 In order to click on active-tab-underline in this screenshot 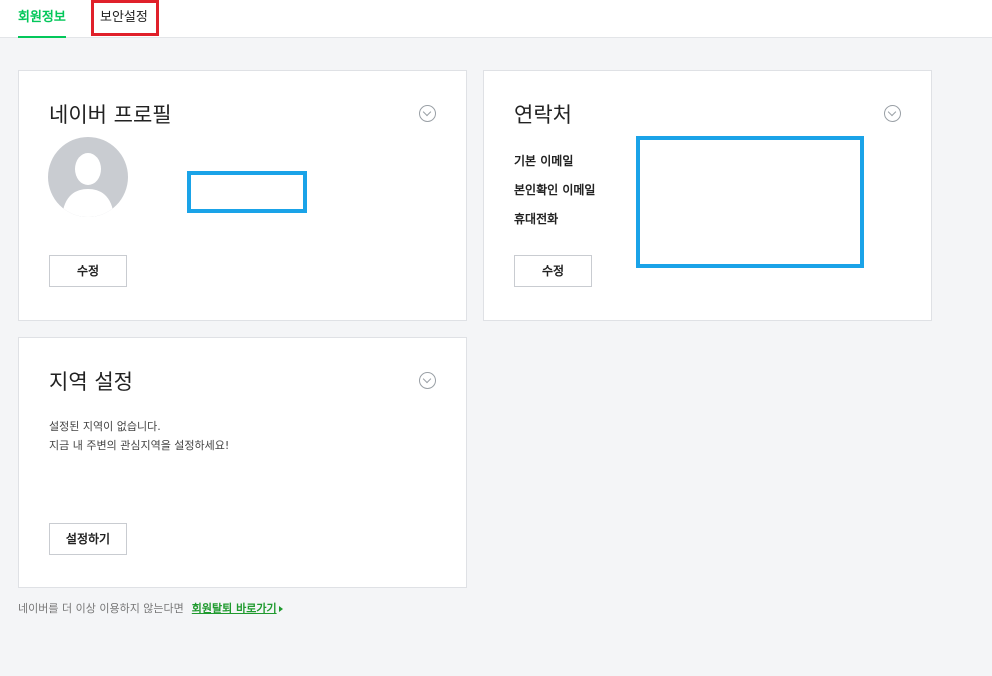, I will do `click(42, 37)`.